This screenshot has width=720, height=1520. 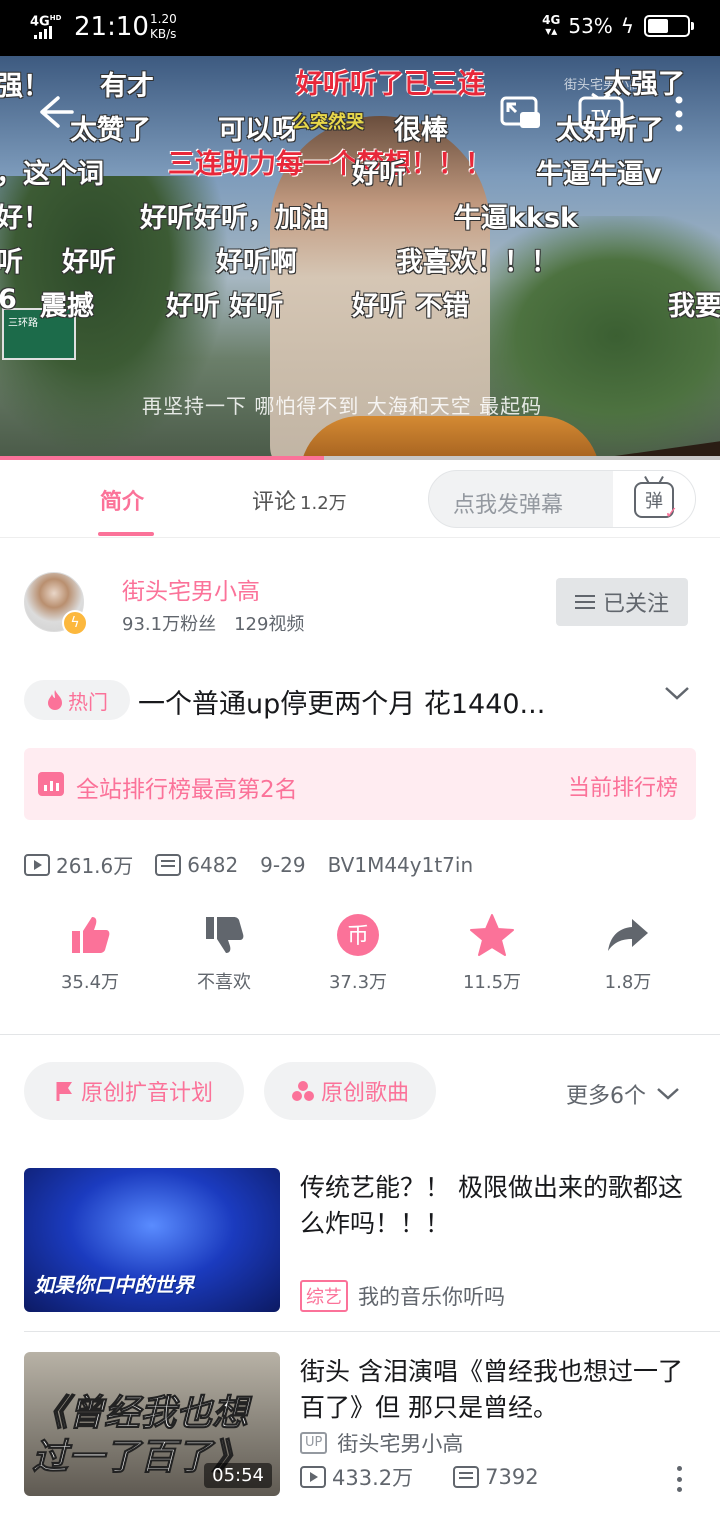 I want to click on svg-text: 币, so click(x=358, y=936).